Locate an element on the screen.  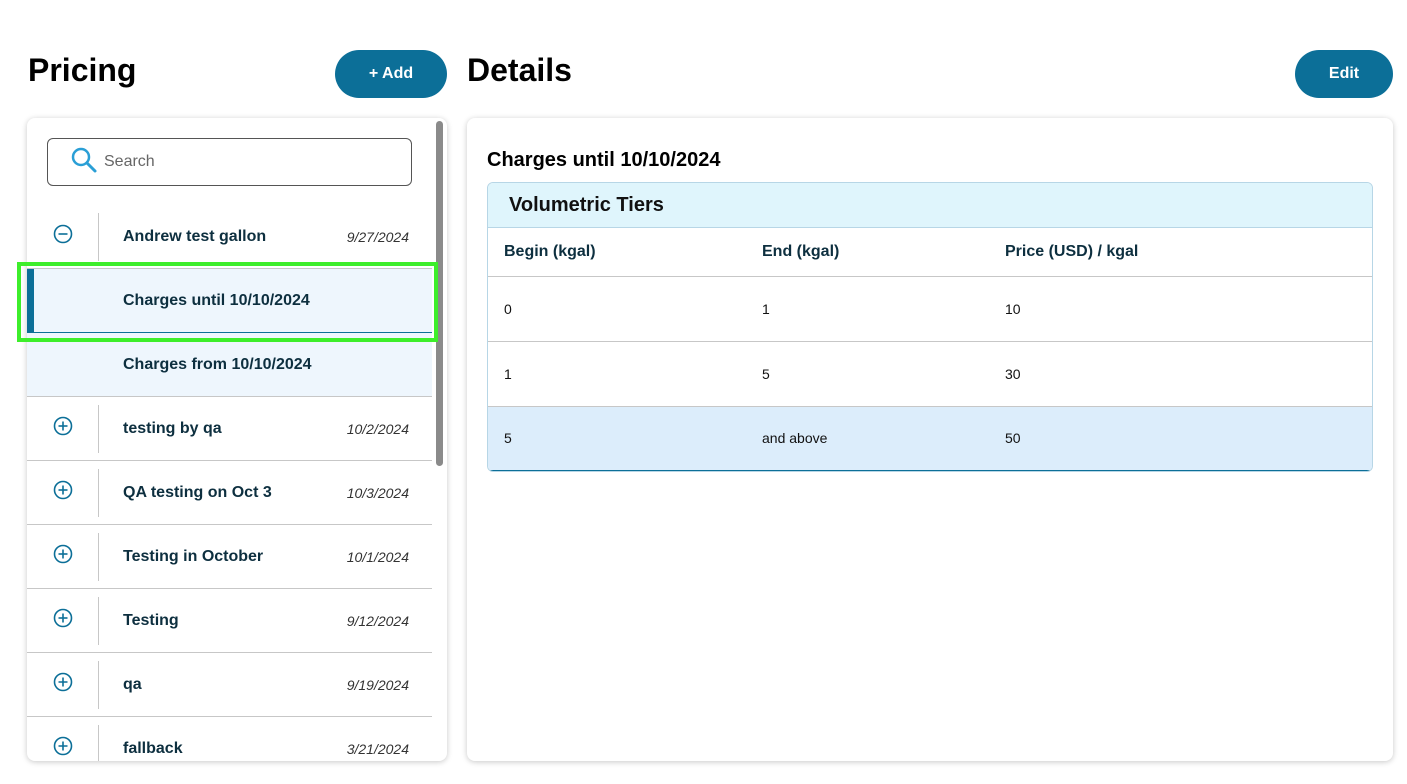
pricing-item-name: fallback is located at coordinates (153, 748).